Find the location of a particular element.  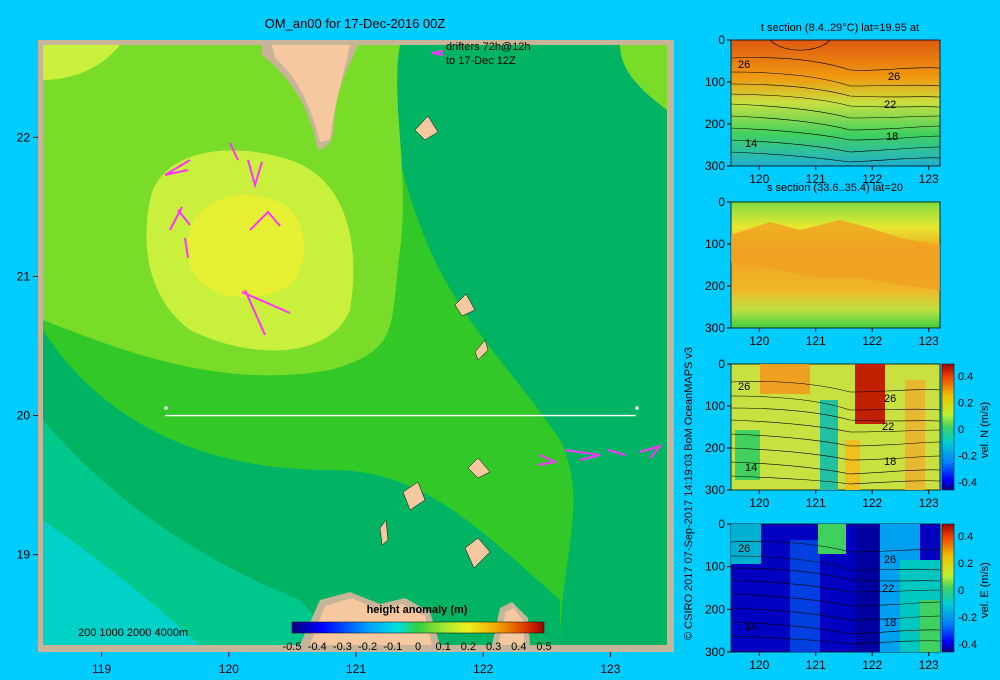

height-anomaly-colorbar is located at coordinates (418, 627).